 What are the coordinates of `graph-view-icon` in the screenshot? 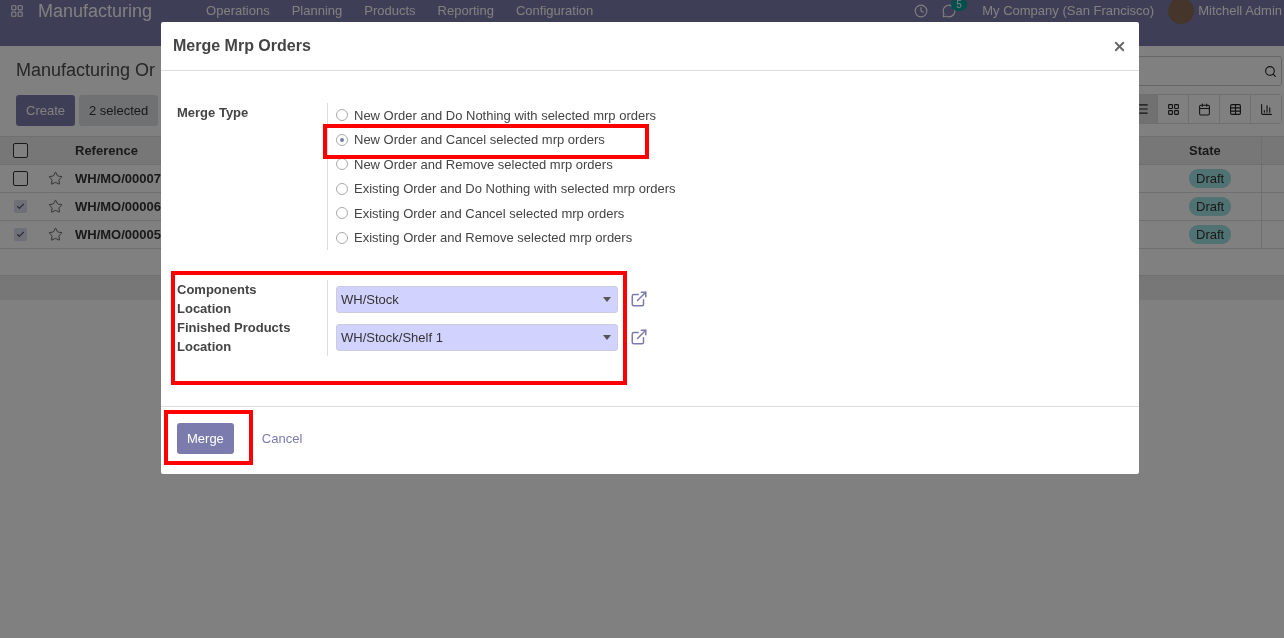 It's located at (1266, 109).